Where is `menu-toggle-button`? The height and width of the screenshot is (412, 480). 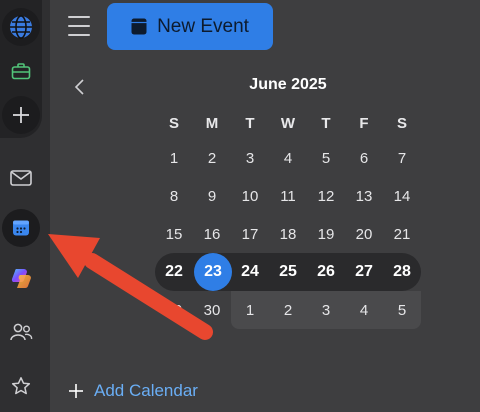 menu-toggle-button is located at coordinates (79, 26).